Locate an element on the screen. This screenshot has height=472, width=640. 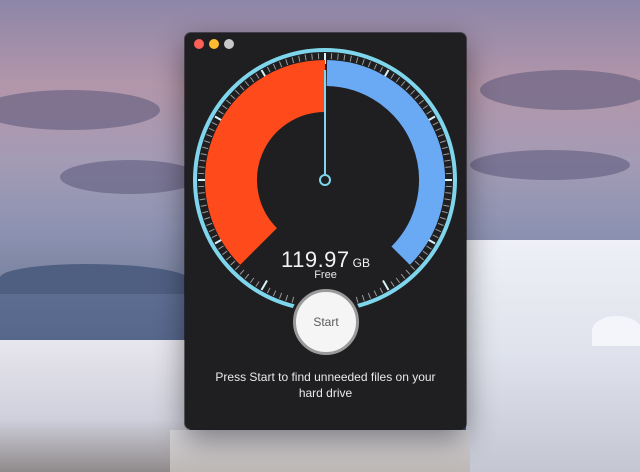
free-space-arc is located at coordinates (385, 162).